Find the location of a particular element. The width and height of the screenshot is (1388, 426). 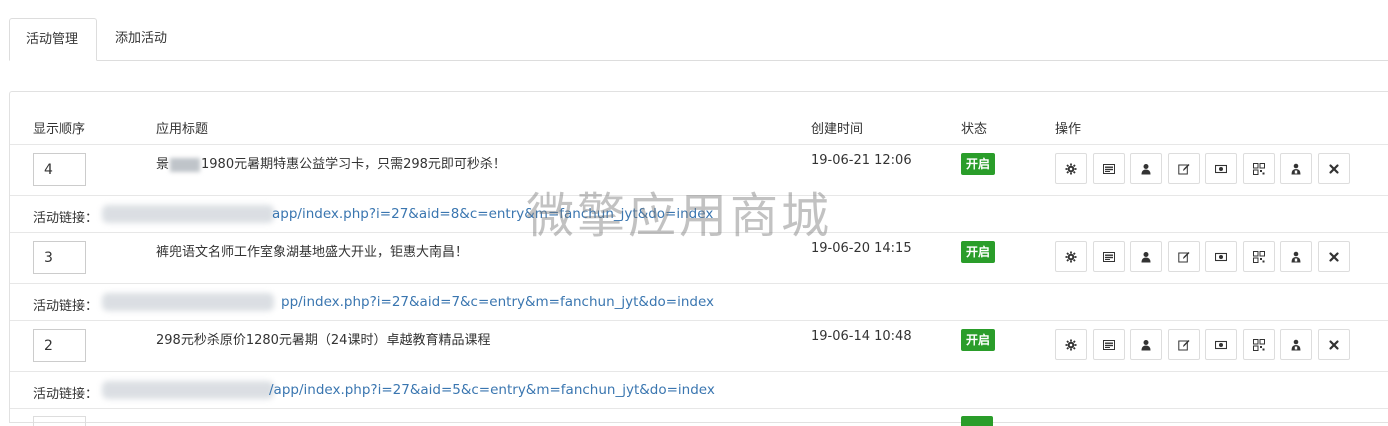

created-time: 19-06-21 12:06 is located at coordinates (861, 160).